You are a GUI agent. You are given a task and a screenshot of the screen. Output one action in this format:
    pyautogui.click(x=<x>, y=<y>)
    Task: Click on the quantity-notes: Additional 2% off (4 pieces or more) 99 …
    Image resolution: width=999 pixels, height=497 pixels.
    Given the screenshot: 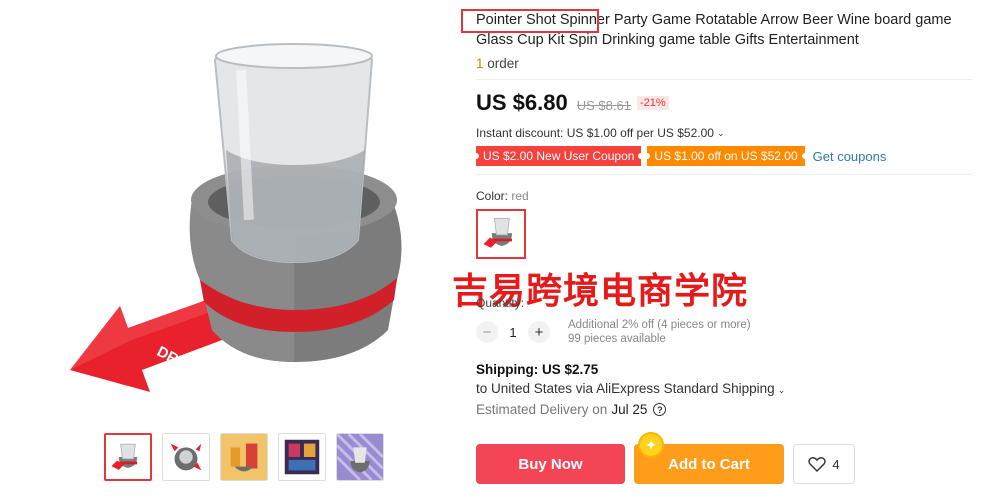 What is the action you would take?
    pyautogui.click(x=659, y=332)
    